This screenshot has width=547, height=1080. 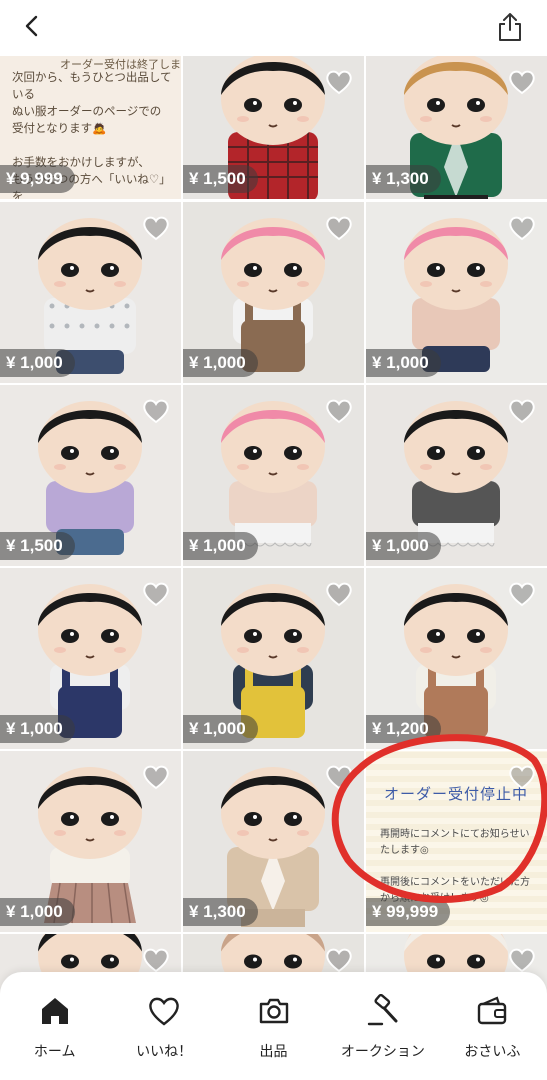 I want to click on nav-label: 出品, so click(x=273, y=1051).